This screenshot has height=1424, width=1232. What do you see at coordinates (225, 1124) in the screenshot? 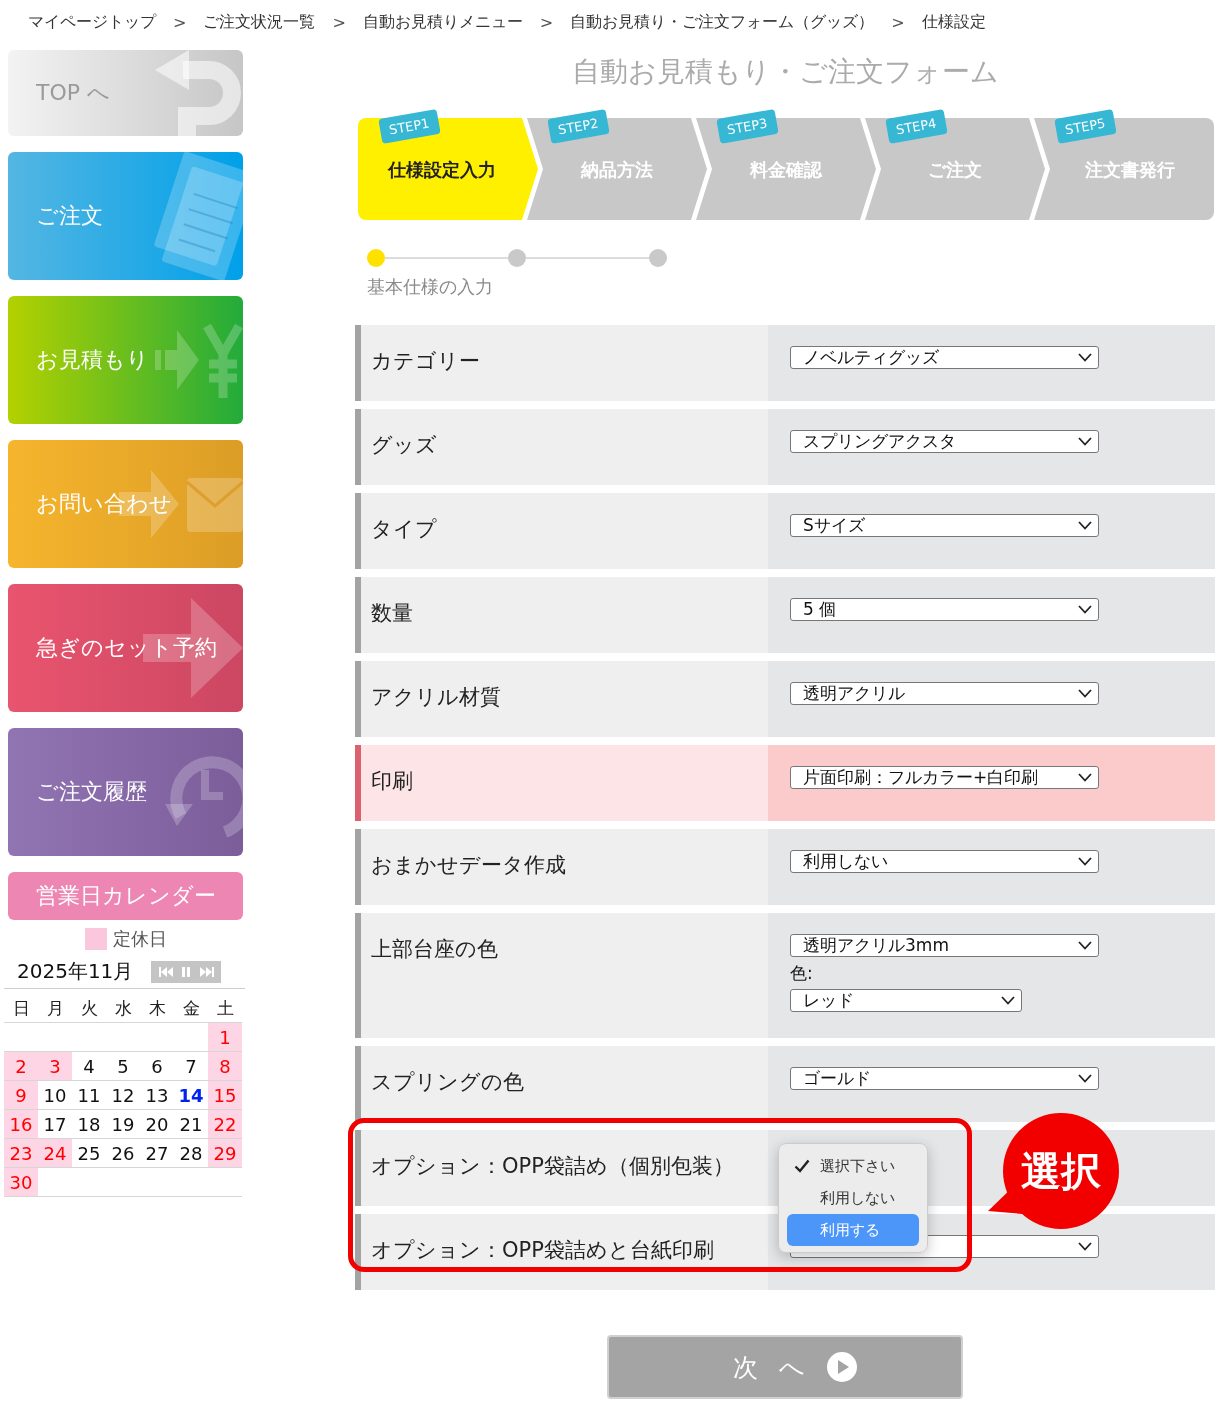
I see `calendar-day: 22` at bounding box center [225, 1124].